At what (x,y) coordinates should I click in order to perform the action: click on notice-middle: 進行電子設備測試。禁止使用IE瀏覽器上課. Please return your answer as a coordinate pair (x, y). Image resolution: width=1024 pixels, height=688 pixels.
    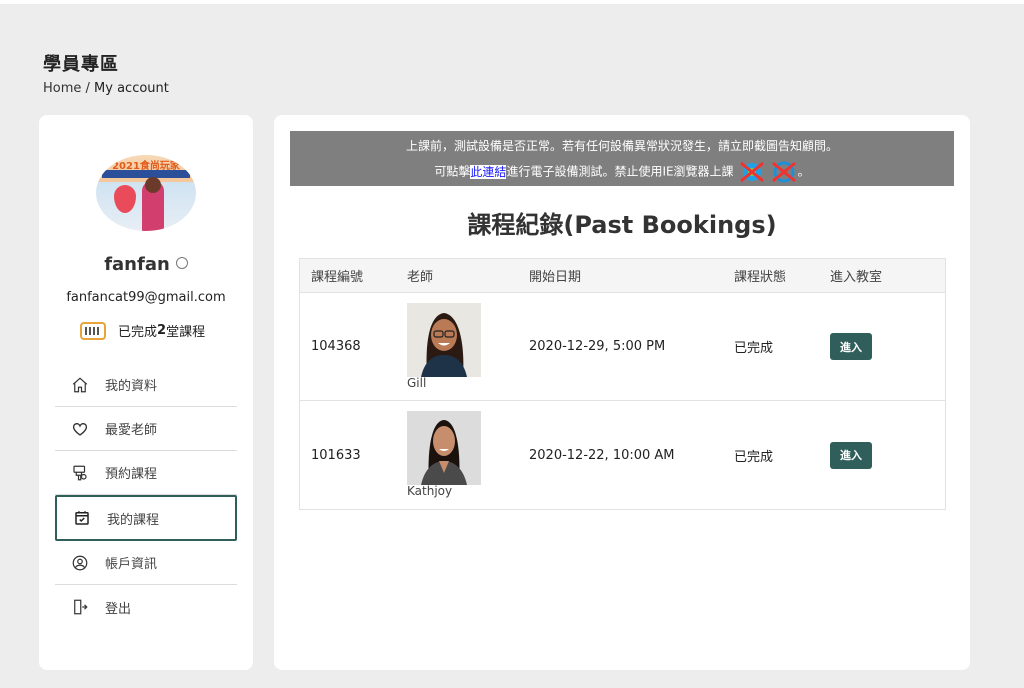
    Looking at the image, I should click on (620, 171).